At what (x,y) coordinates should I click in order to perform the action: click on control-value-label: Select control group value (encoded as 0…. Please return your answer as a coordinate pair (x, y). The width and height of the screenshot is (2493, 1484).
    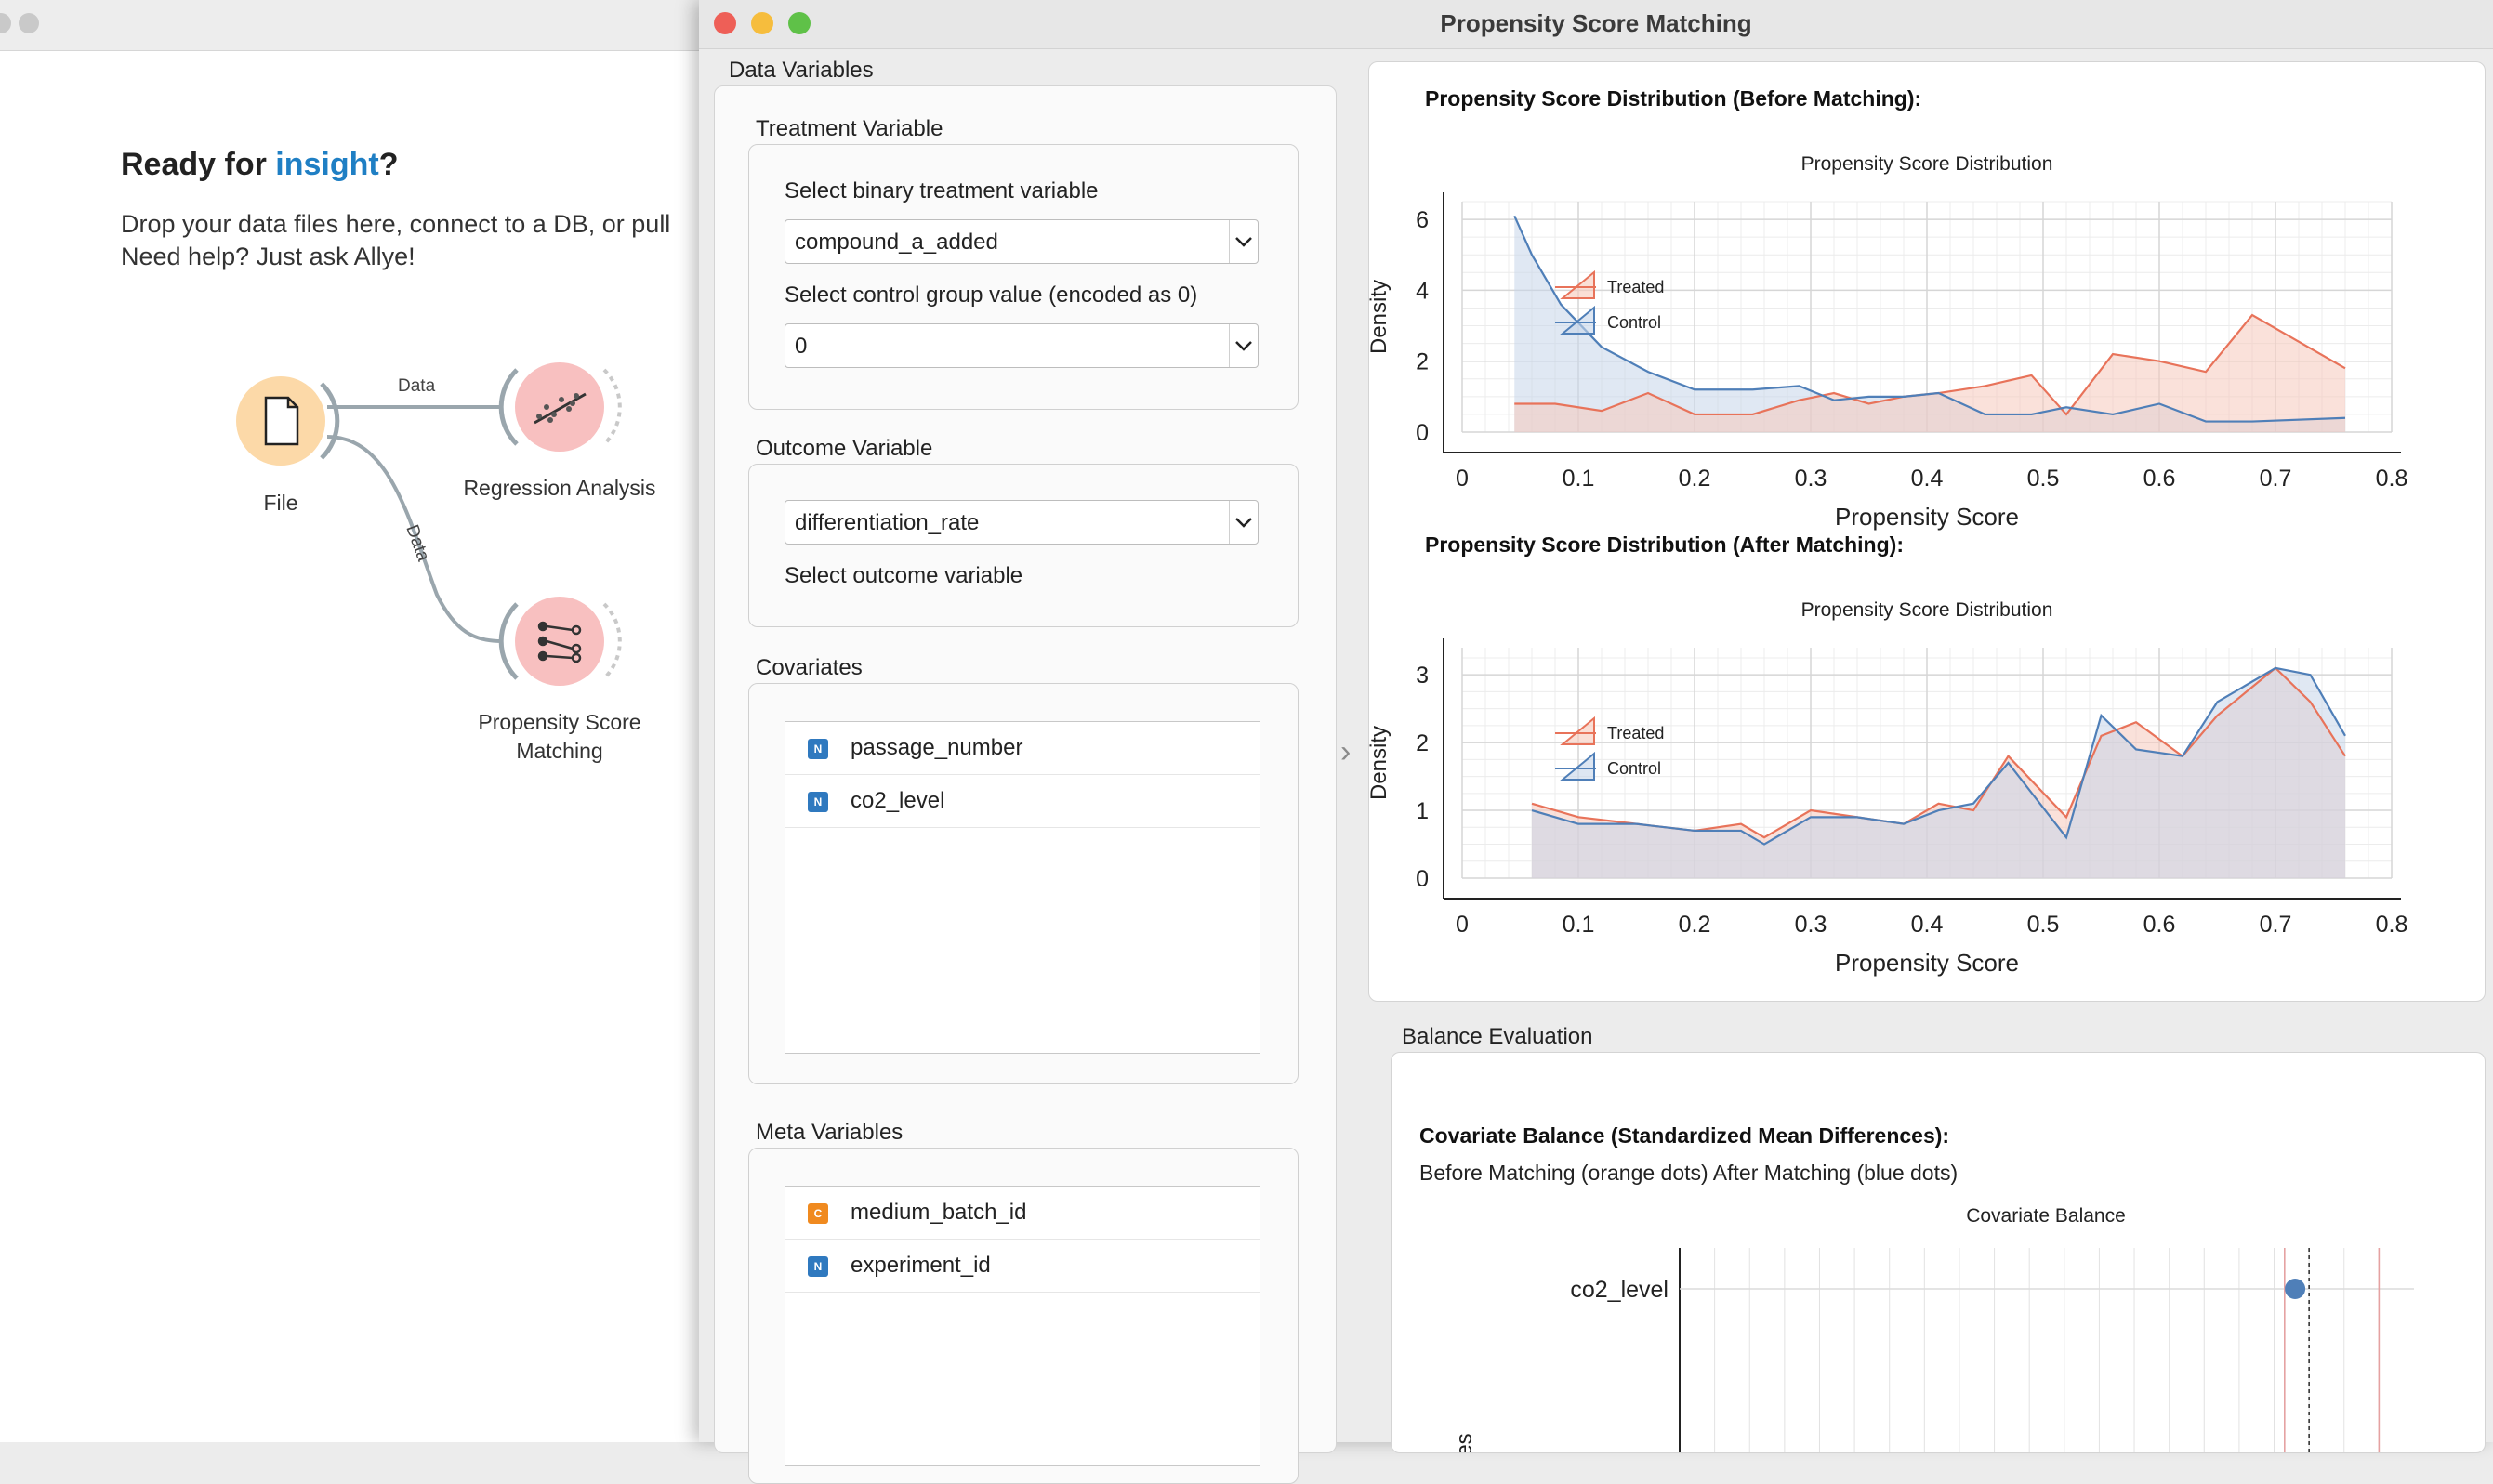
    Looking at the image, I should click on (991, 295).